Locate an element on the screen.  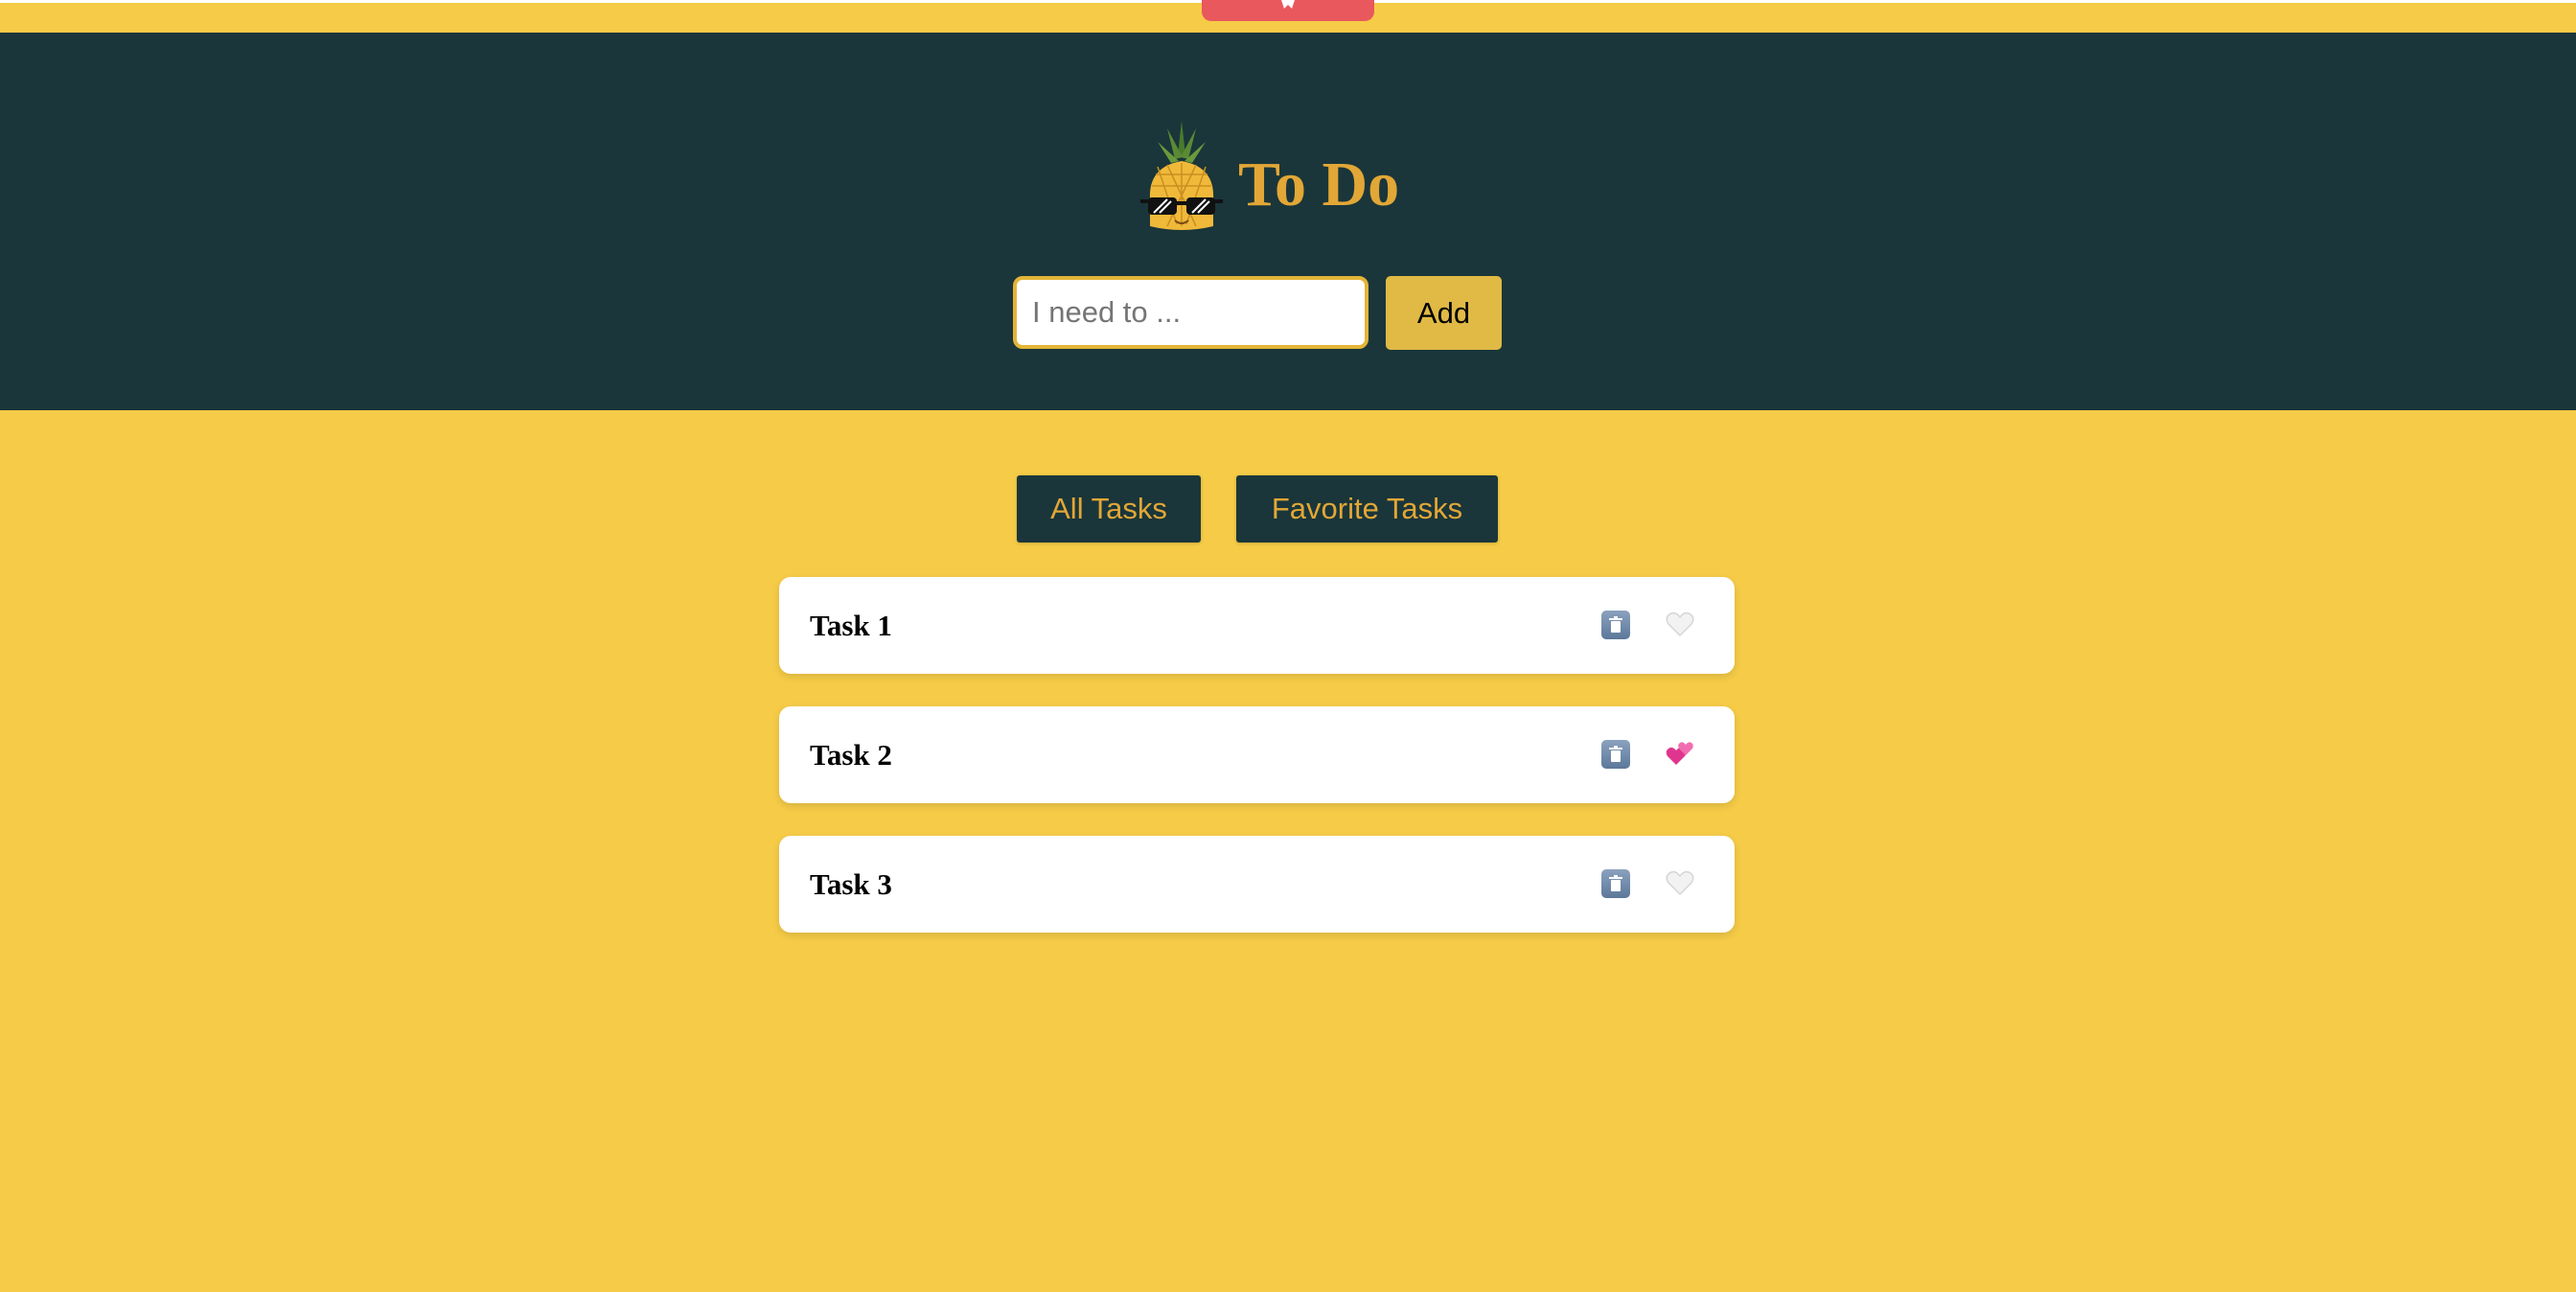
add-button: Add is located at coordinates (1444, 313).